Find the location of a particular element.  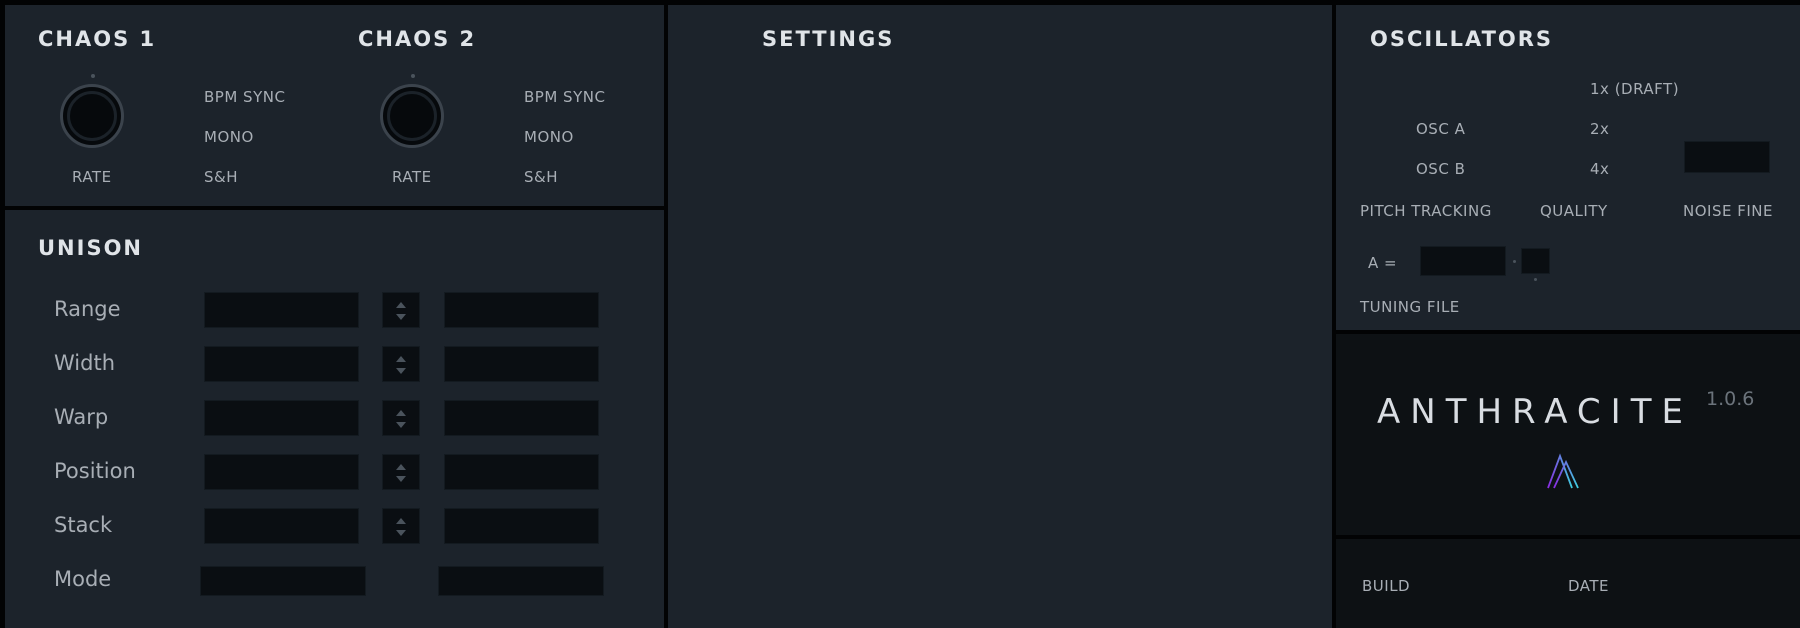

settings-title: SETTINGS is located at coordinates (828, 39).